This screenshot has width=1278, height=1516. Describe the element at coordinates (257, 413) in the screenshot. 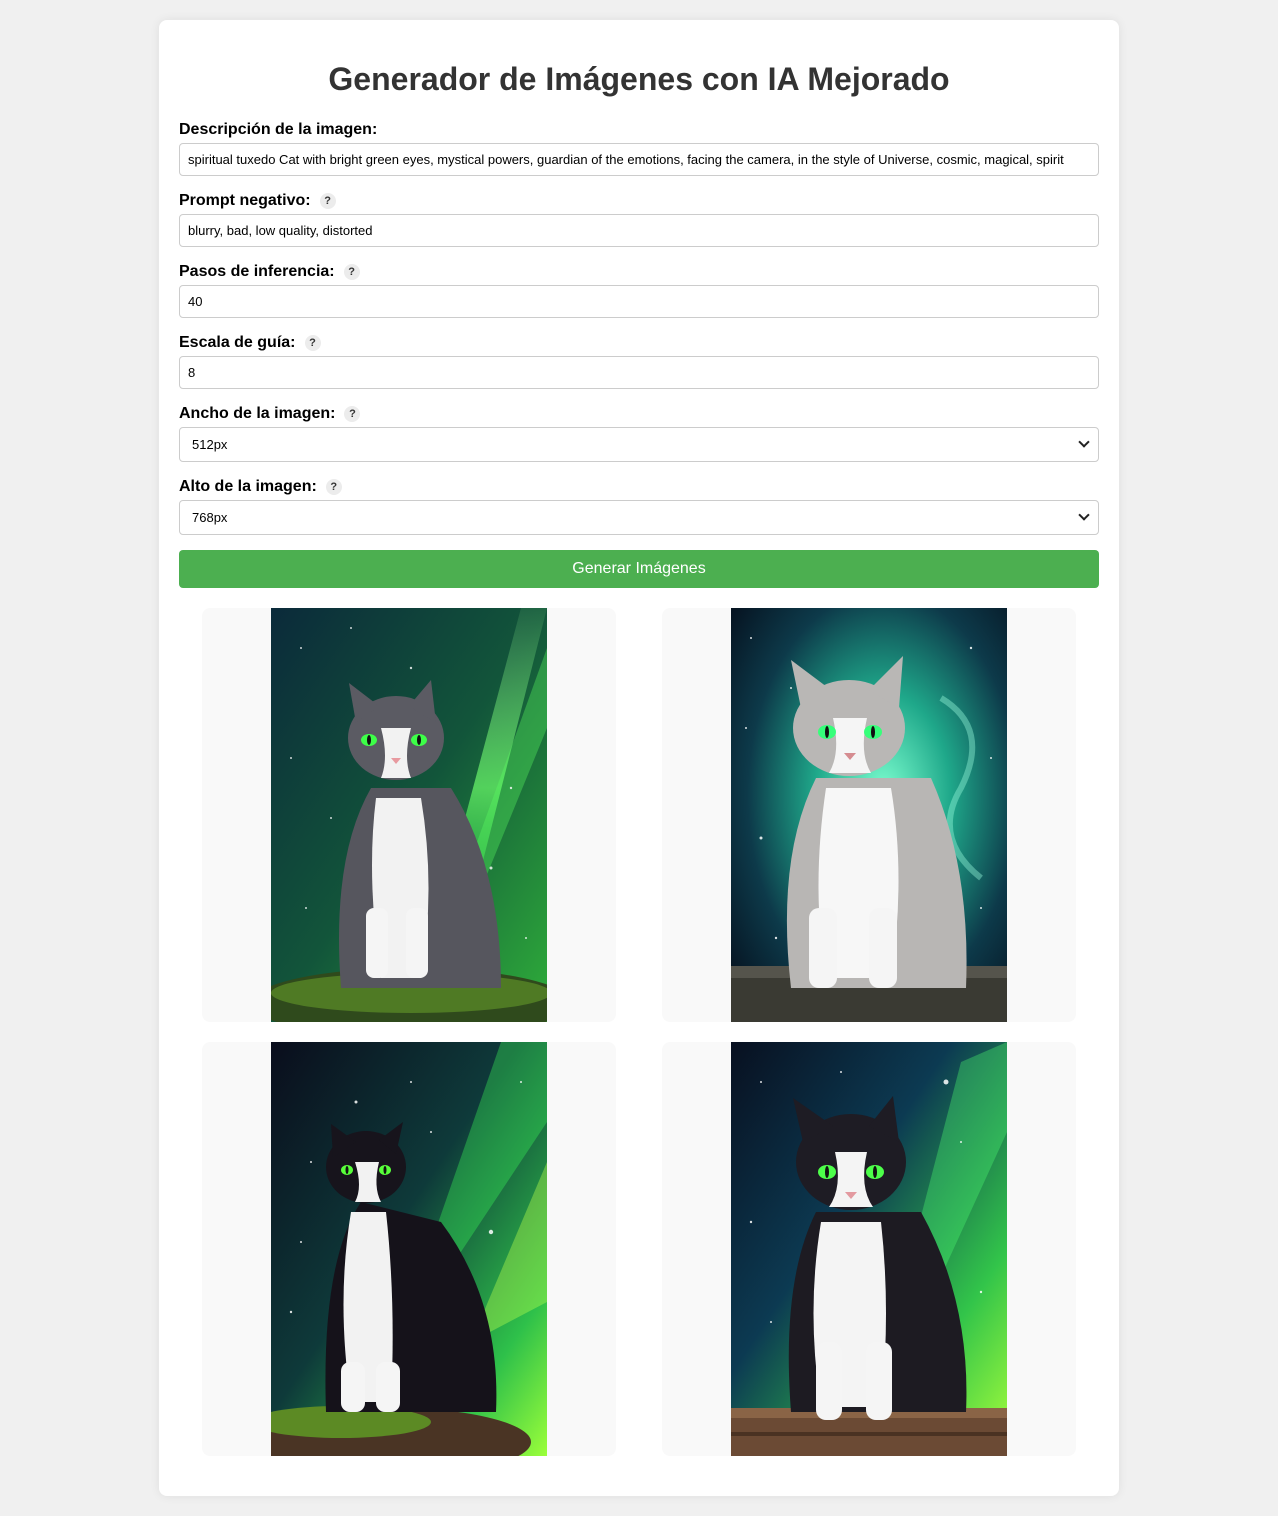

I see `width-label: Ancho de la imagen:` at that location.